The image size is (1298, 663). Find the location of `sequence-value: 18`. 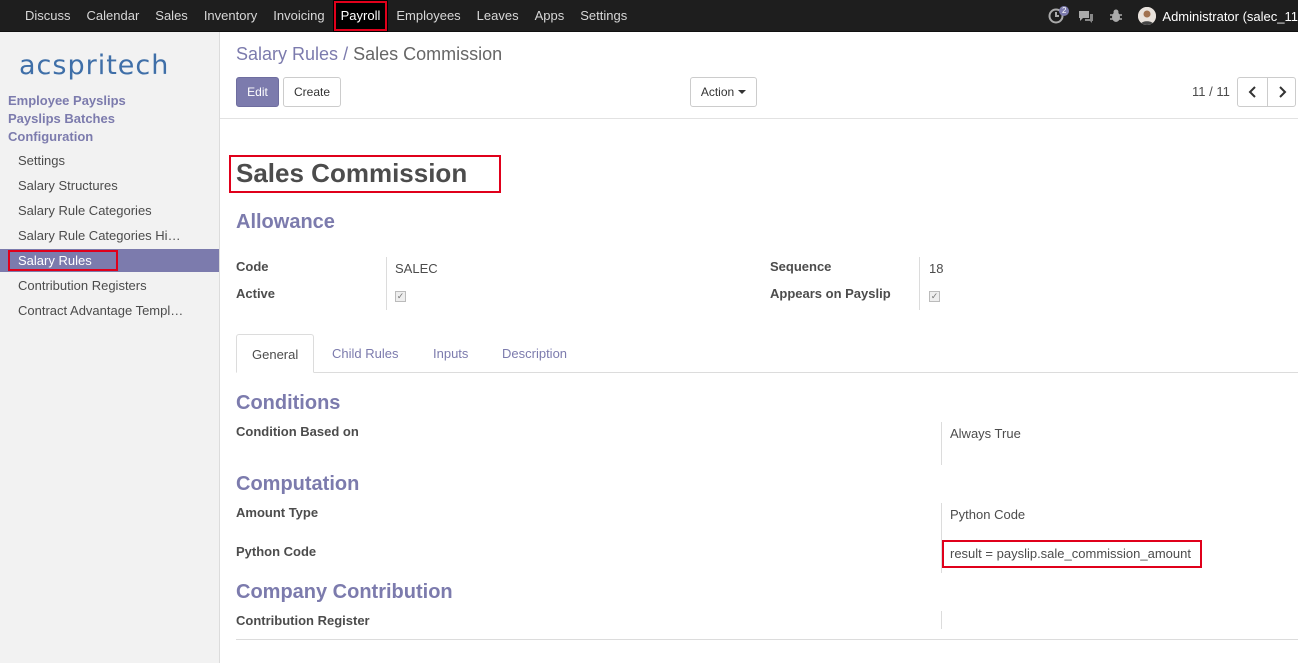

sequence-value: 18 is located at coordinates (936, 268).